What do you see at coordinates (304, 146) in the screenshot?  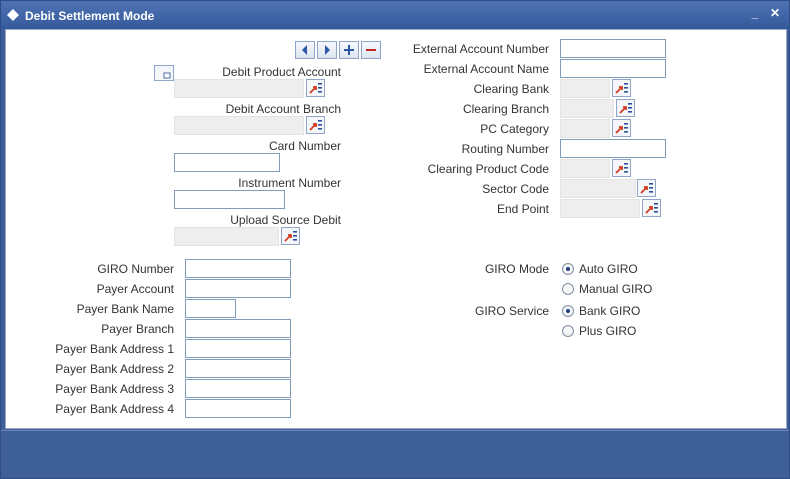 I see `card-number-label: Card Number` at bounding box center [304, 146].